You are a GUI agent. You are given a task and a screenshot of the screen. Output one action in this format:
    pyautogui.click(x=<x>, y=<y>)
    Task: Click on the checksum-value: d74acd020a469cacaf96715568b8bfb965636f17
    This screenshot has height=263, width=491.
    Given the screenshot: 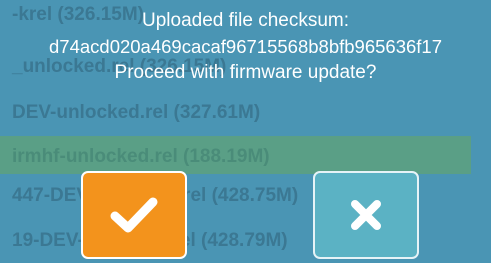 What is the action you would take?
    pyautogui.click(x=245, y=46)
    